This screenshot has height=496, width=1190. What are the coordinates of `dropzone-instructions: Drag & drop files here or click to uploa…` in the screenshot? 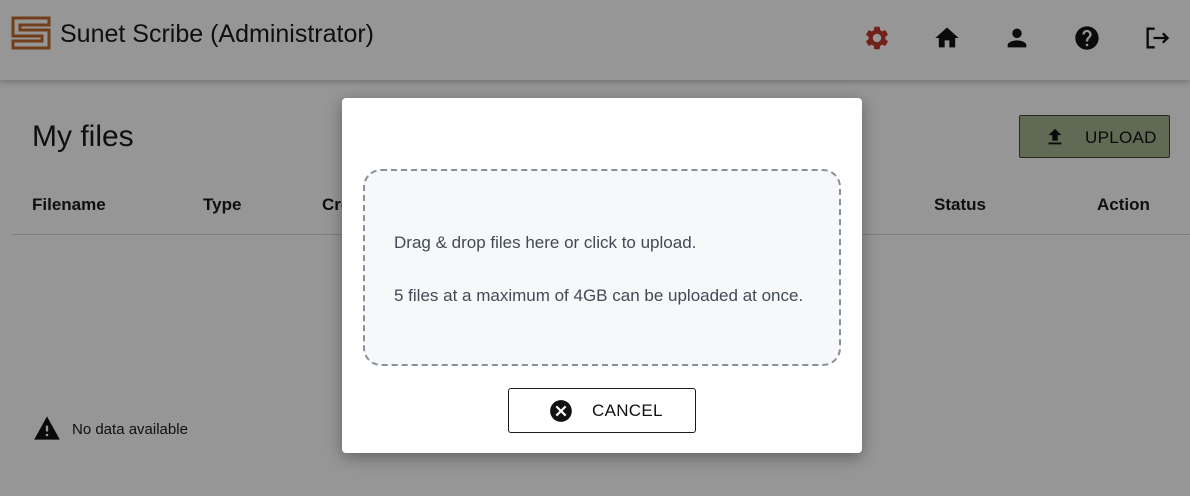 It's located at (545, 242).